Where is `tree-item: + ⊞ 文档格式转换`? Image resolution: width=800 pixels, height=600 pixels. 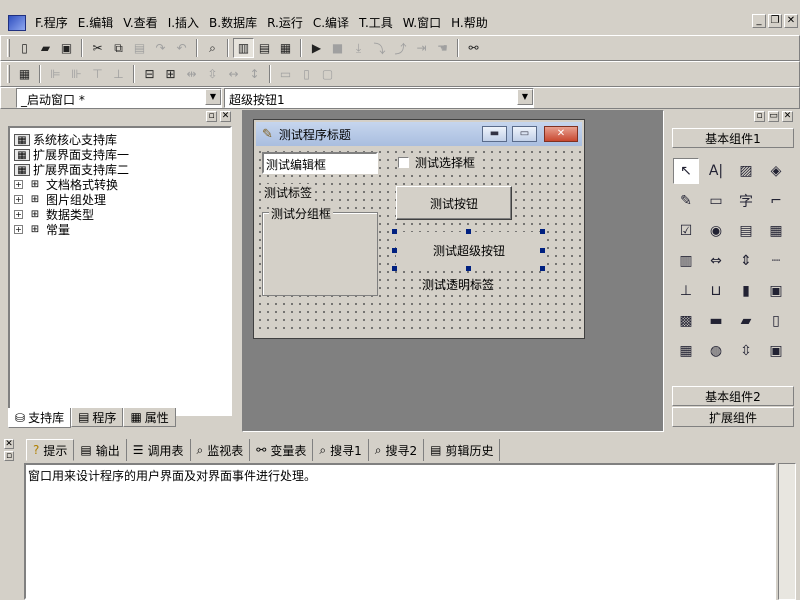
tree-item: + ⊞ 文档格式转换 is located at coordinates (66, 184).